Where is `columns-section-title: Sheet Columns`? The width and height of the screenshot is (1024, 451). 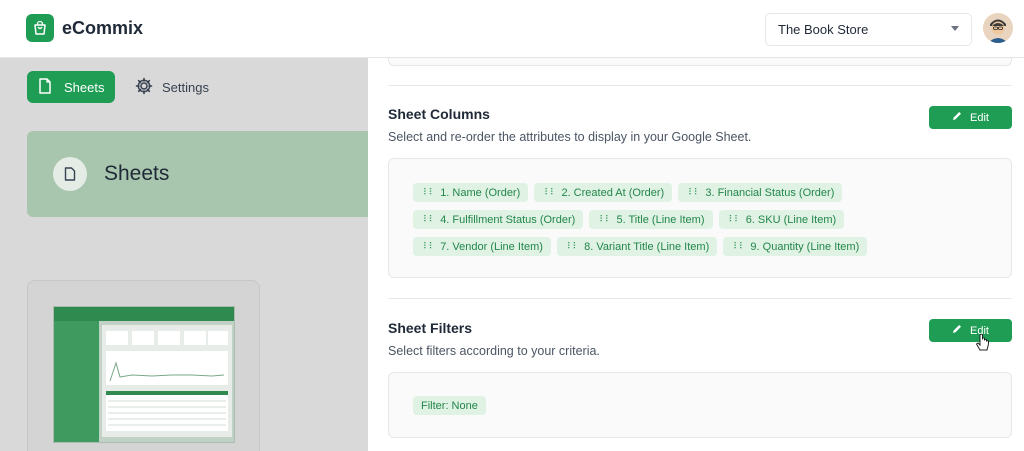 columns-section-title: Sheet Columns is located at coordinates (439, 114).